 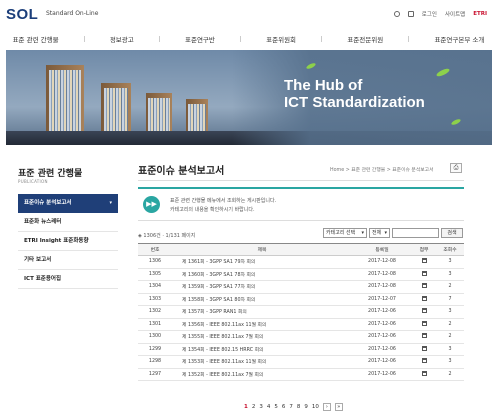 What do you see at coordinates (455, 14) in the screenshot?
I see `sitemap-link: 사이트맵` at bounding box center [455, 14].